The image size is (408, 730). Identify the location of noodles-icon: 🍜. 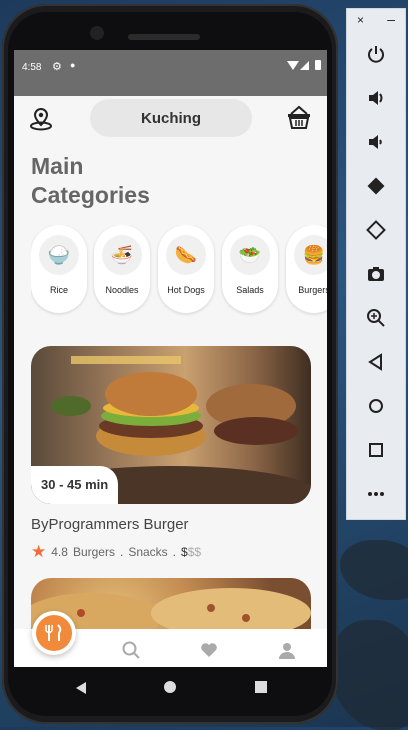
(122, 255).